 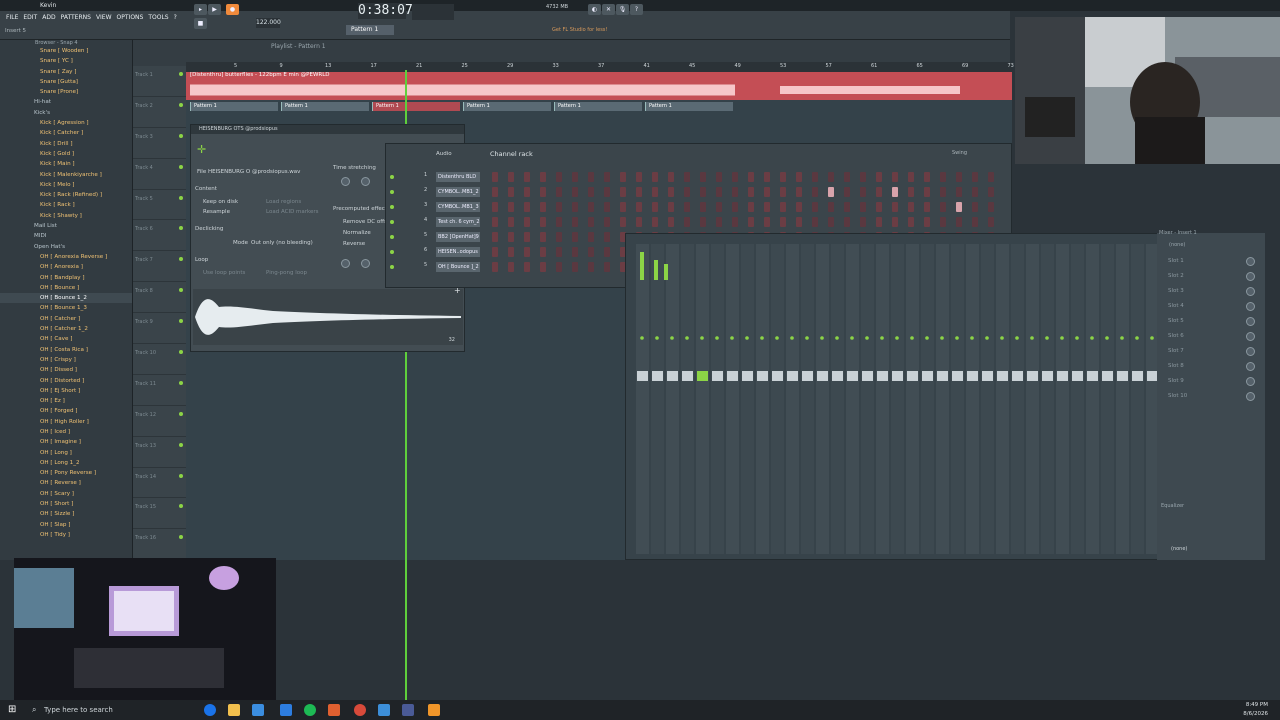 I want to click on channel-mixer-track: 4, so click(x=425, y=220).